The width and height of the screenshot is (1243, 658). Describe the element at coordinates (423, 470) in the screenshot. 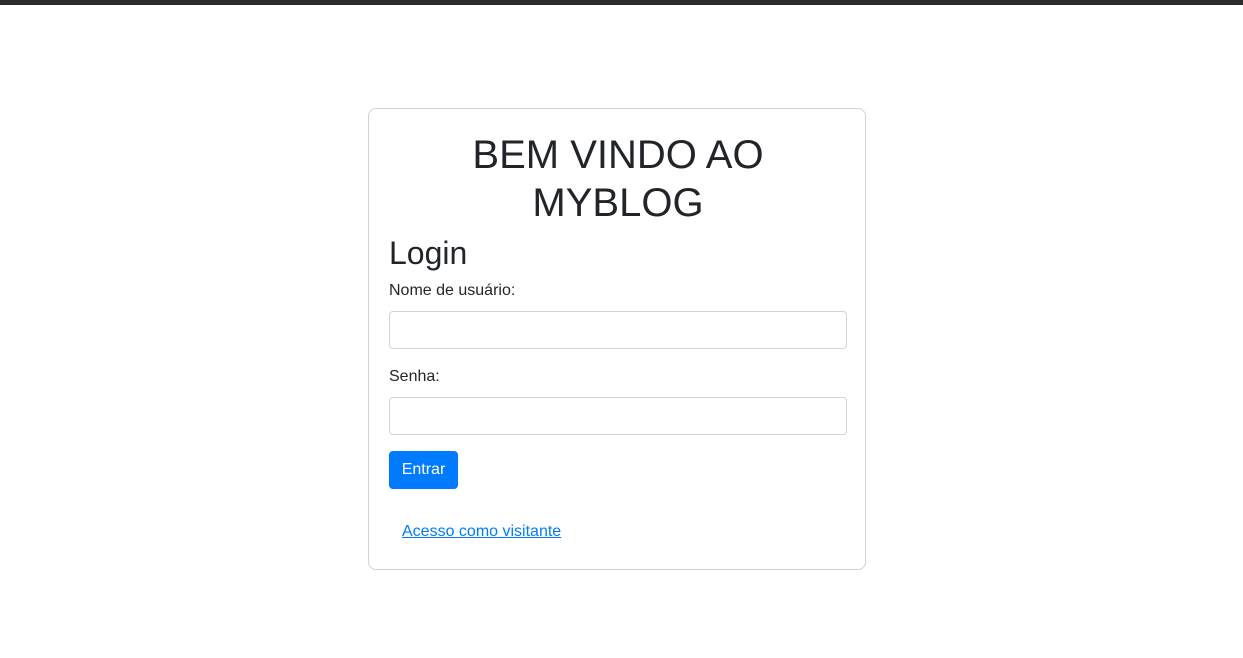

I see `submit-button: Entrar` at that location.